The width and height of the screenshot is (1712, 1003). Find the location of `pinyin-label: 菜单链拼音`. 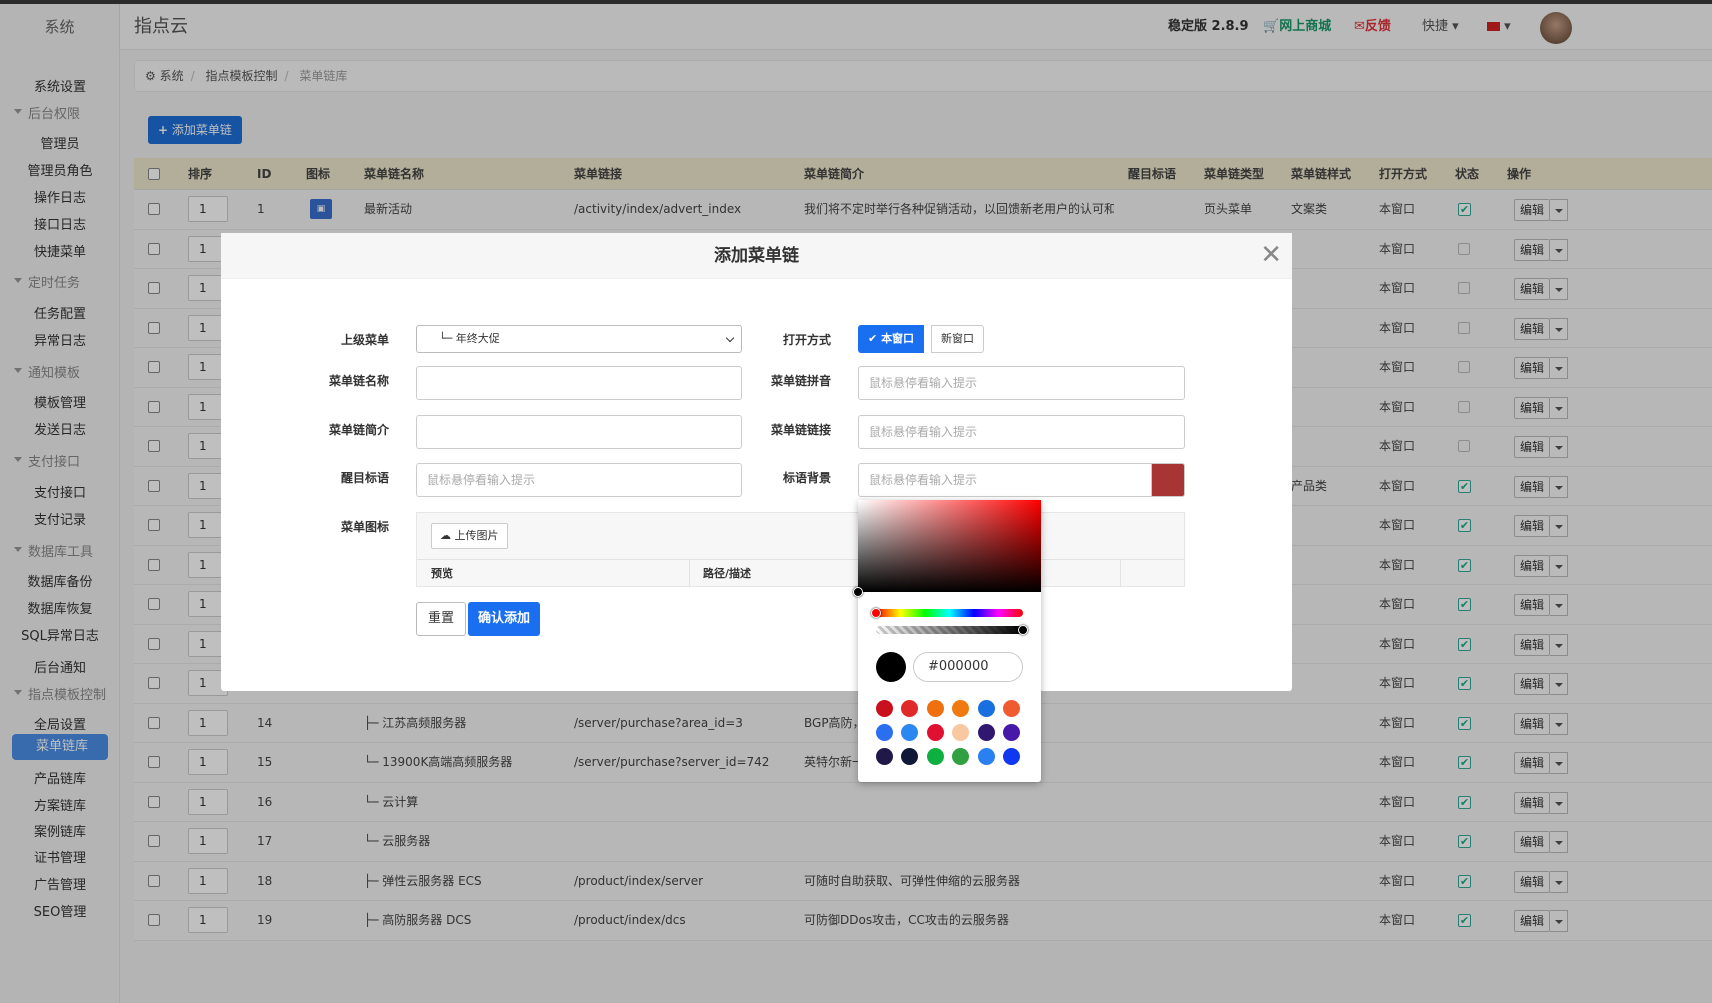

pinyin-label: 菜单链拼音 is located at coordinates (800, 381).